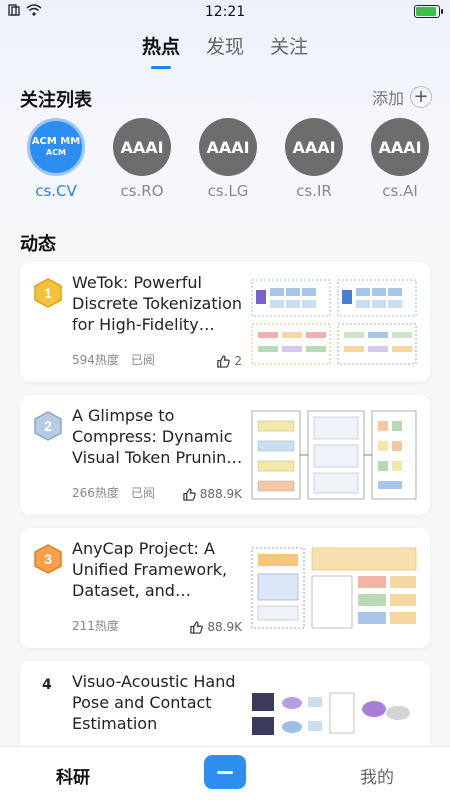  I want to click on heat-count: 594热度, so click(95, 360).